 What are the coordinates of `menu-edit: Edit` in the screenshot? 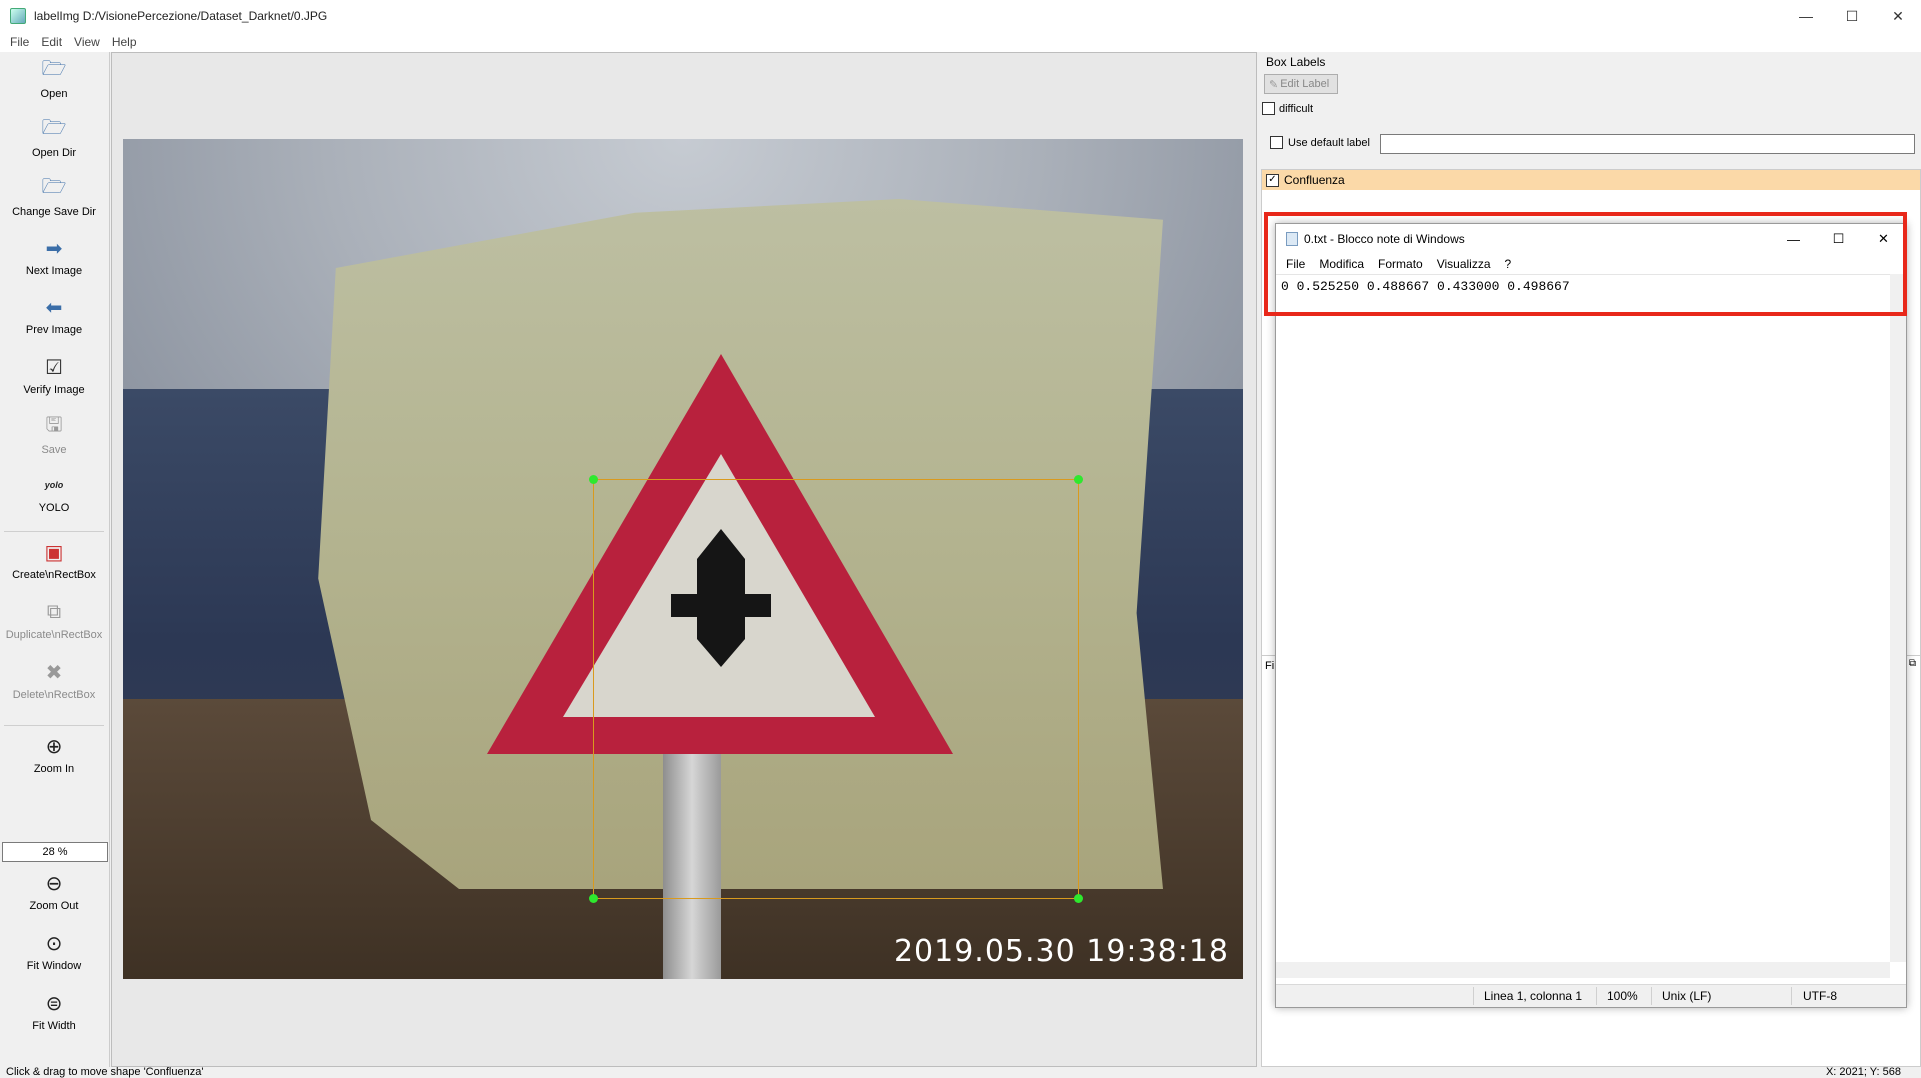 It's located at (51, 42).